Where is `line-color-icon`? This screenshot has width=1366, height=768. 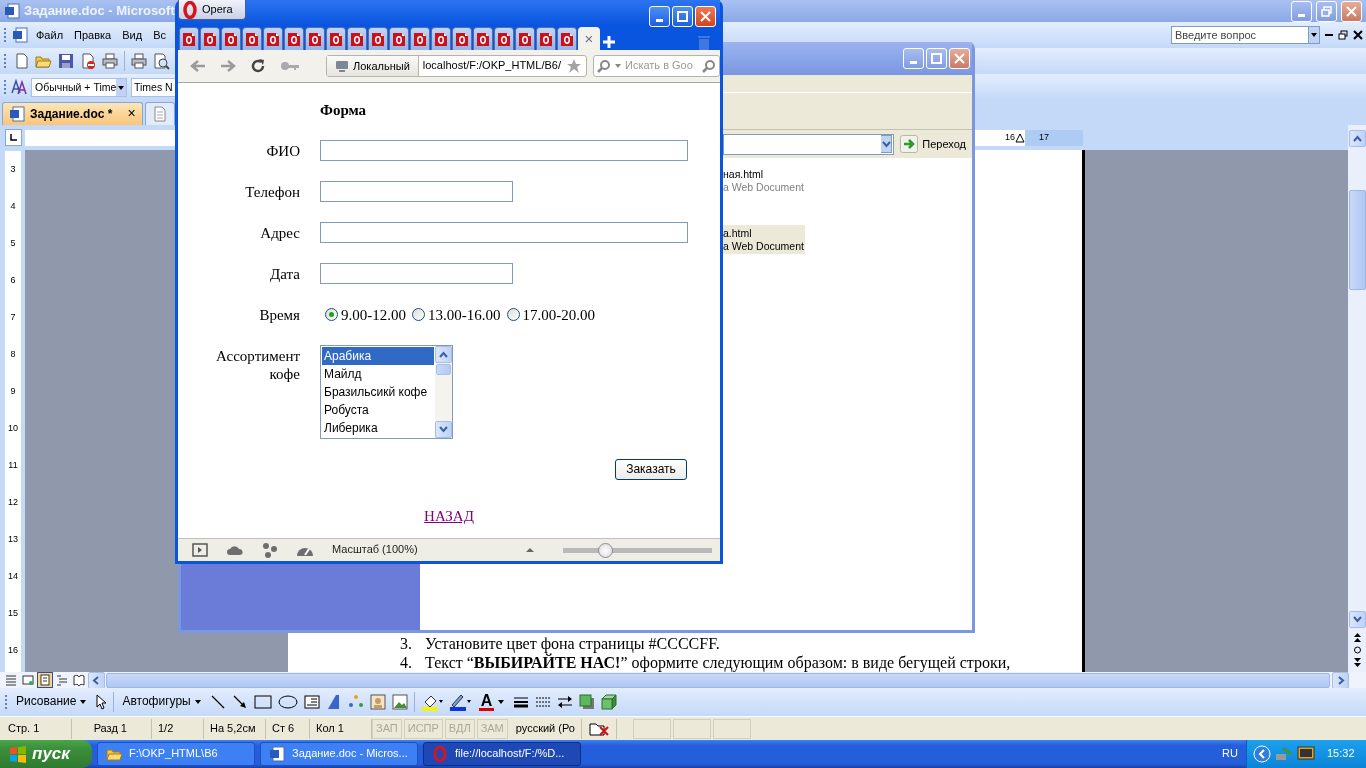 line-color-icon is located at coordinates (459, 702).